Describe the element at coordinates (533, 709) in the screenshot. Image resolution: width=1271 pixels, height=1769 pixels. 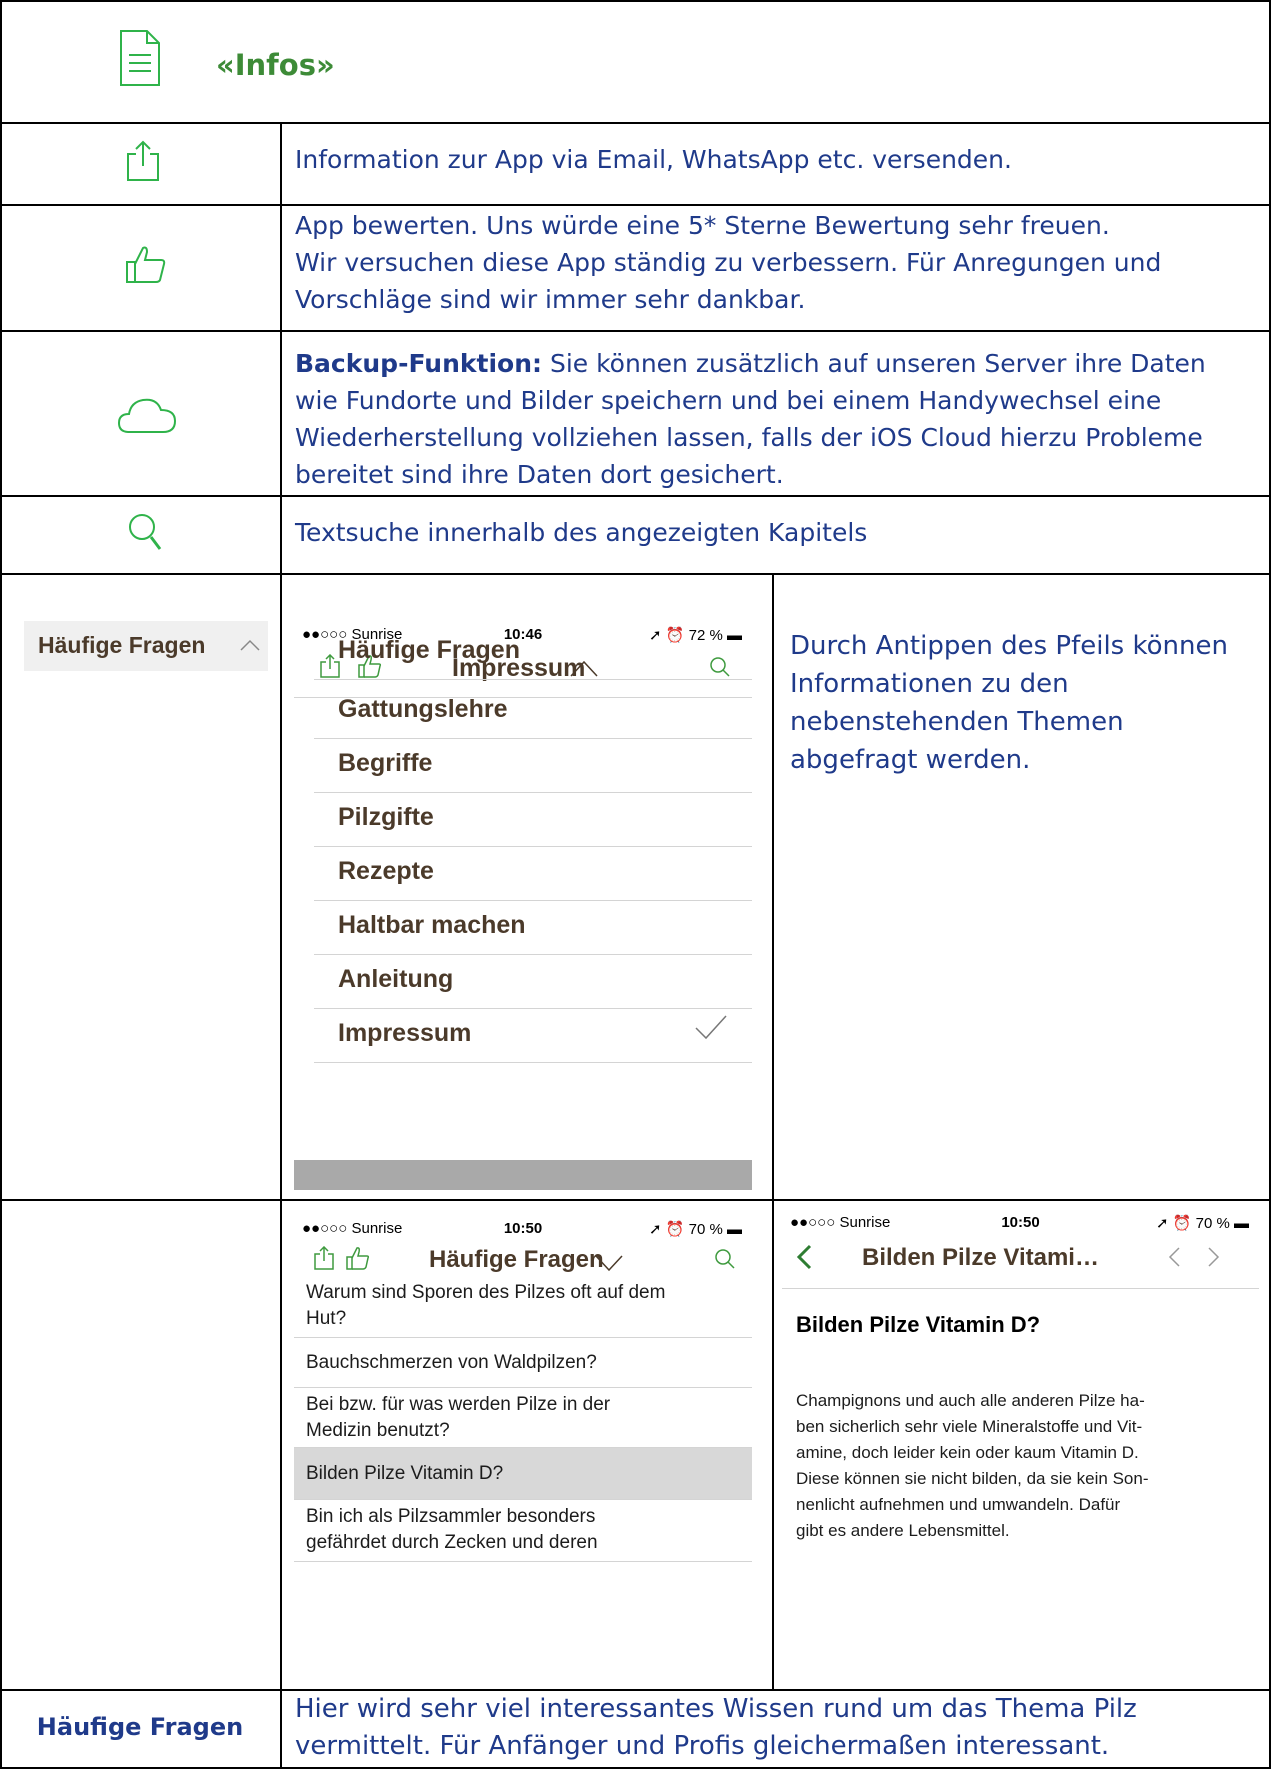
I see `menu-item-gattungslehre: Gattungslehre` at that location.